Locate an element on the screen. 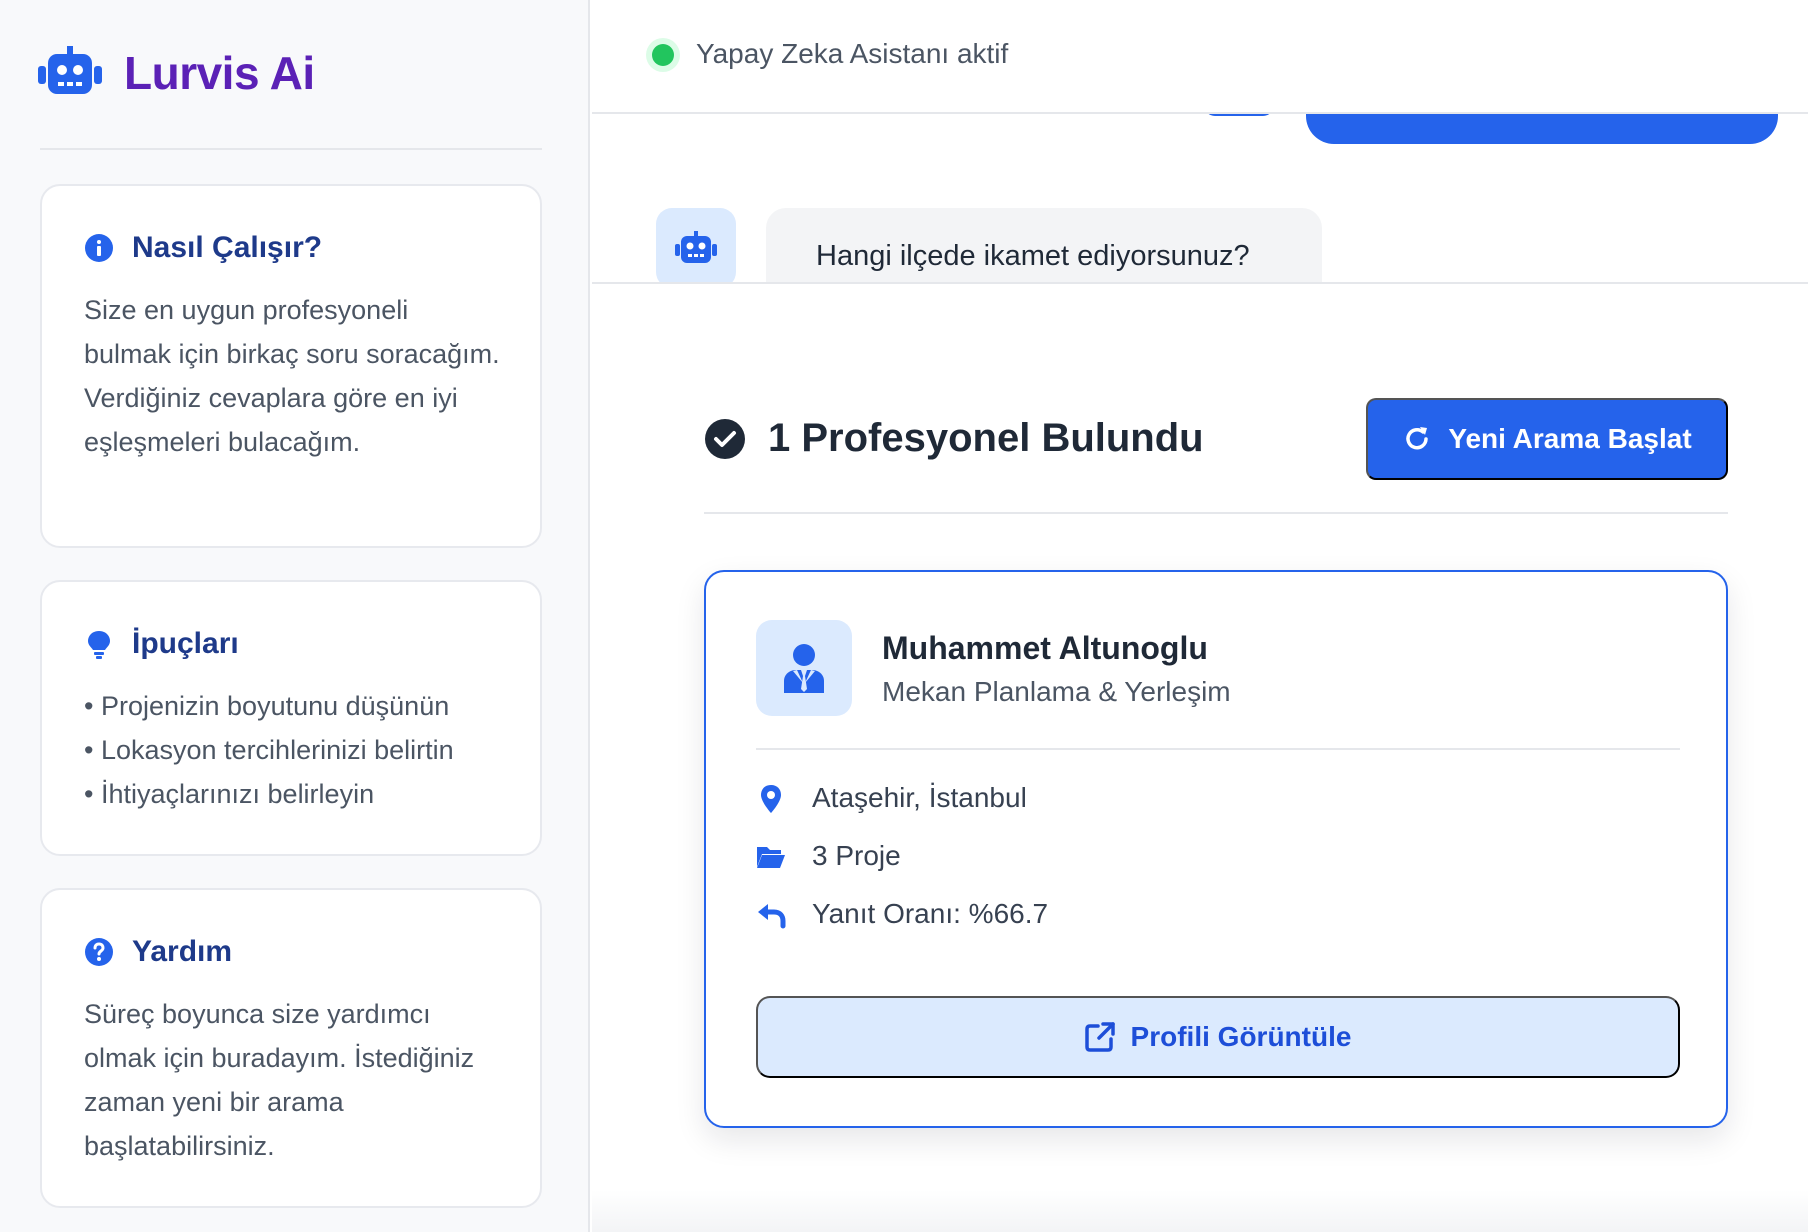  projects-text: 3 Proje is located at coordinates (856, 855).